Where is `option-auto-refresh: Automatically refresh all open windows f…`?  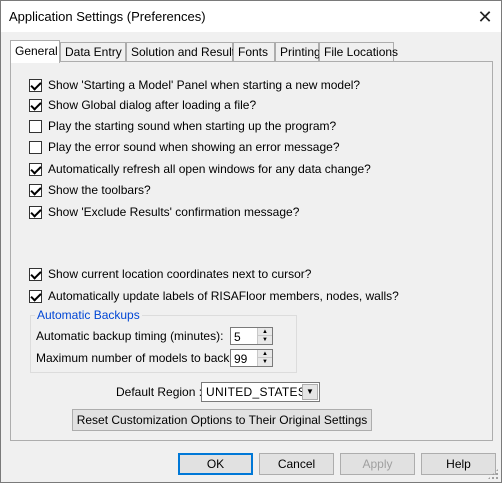
option-auto-refresh: Automatically refresh all open windows f… is located at coordinates (200, 169).